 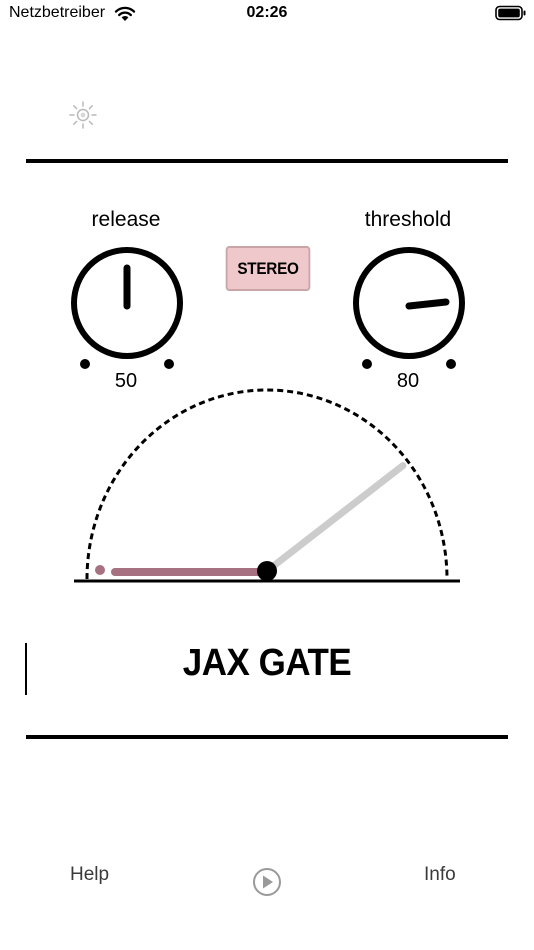 I want to click on gate-meter, so click(x=267, y=485).